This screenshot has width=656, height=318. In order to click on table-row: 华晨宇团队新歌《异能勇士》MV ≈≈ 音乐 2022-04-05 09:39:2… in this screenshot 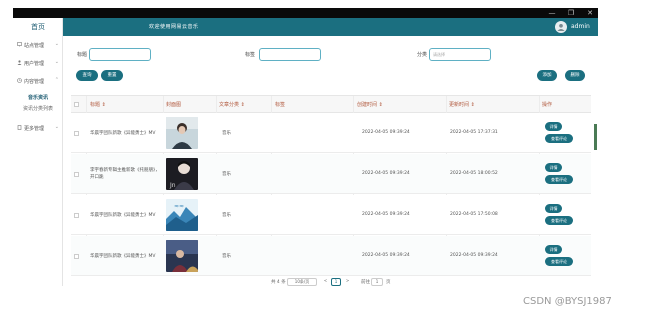, I will do `click(331, 215)`.